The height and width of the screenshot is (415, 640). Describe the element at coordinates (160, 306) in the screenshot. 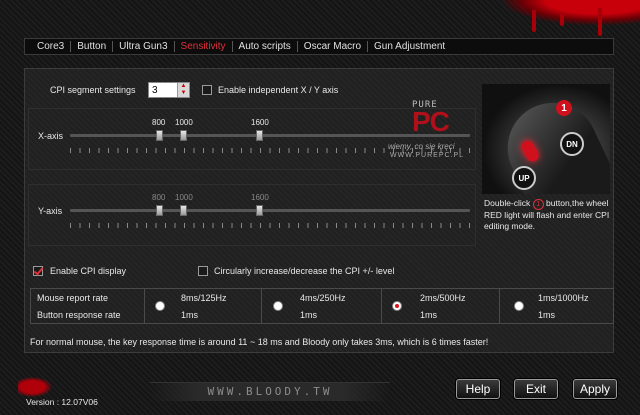

I see `rate-radio-125hz` at that location.